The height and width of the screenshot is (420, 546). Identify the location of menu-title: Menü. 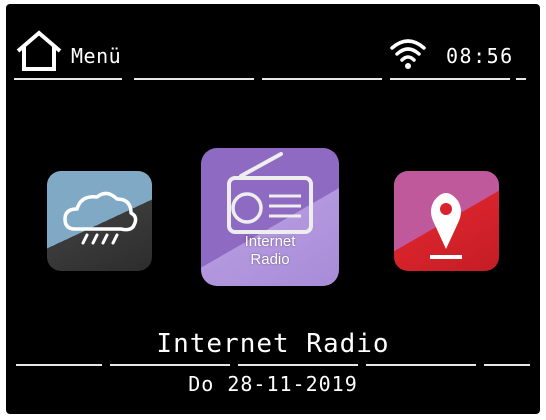
(96, 56).